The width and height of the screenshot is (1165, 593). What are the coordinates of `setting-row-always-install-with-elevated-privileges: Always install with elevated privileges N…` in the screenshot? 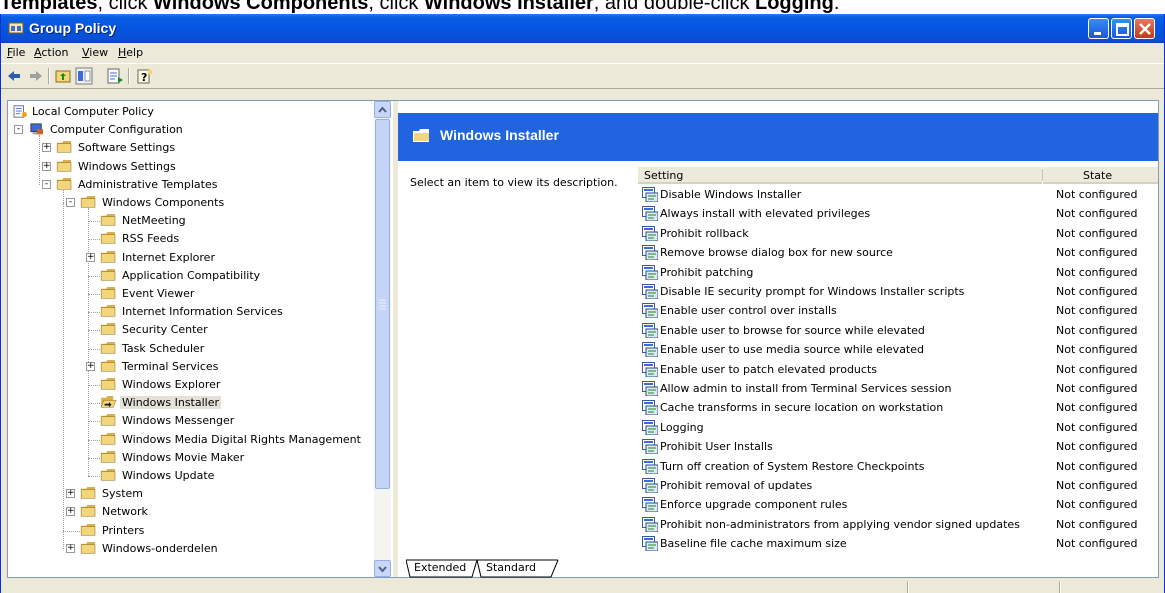 It's located at (897, 213).